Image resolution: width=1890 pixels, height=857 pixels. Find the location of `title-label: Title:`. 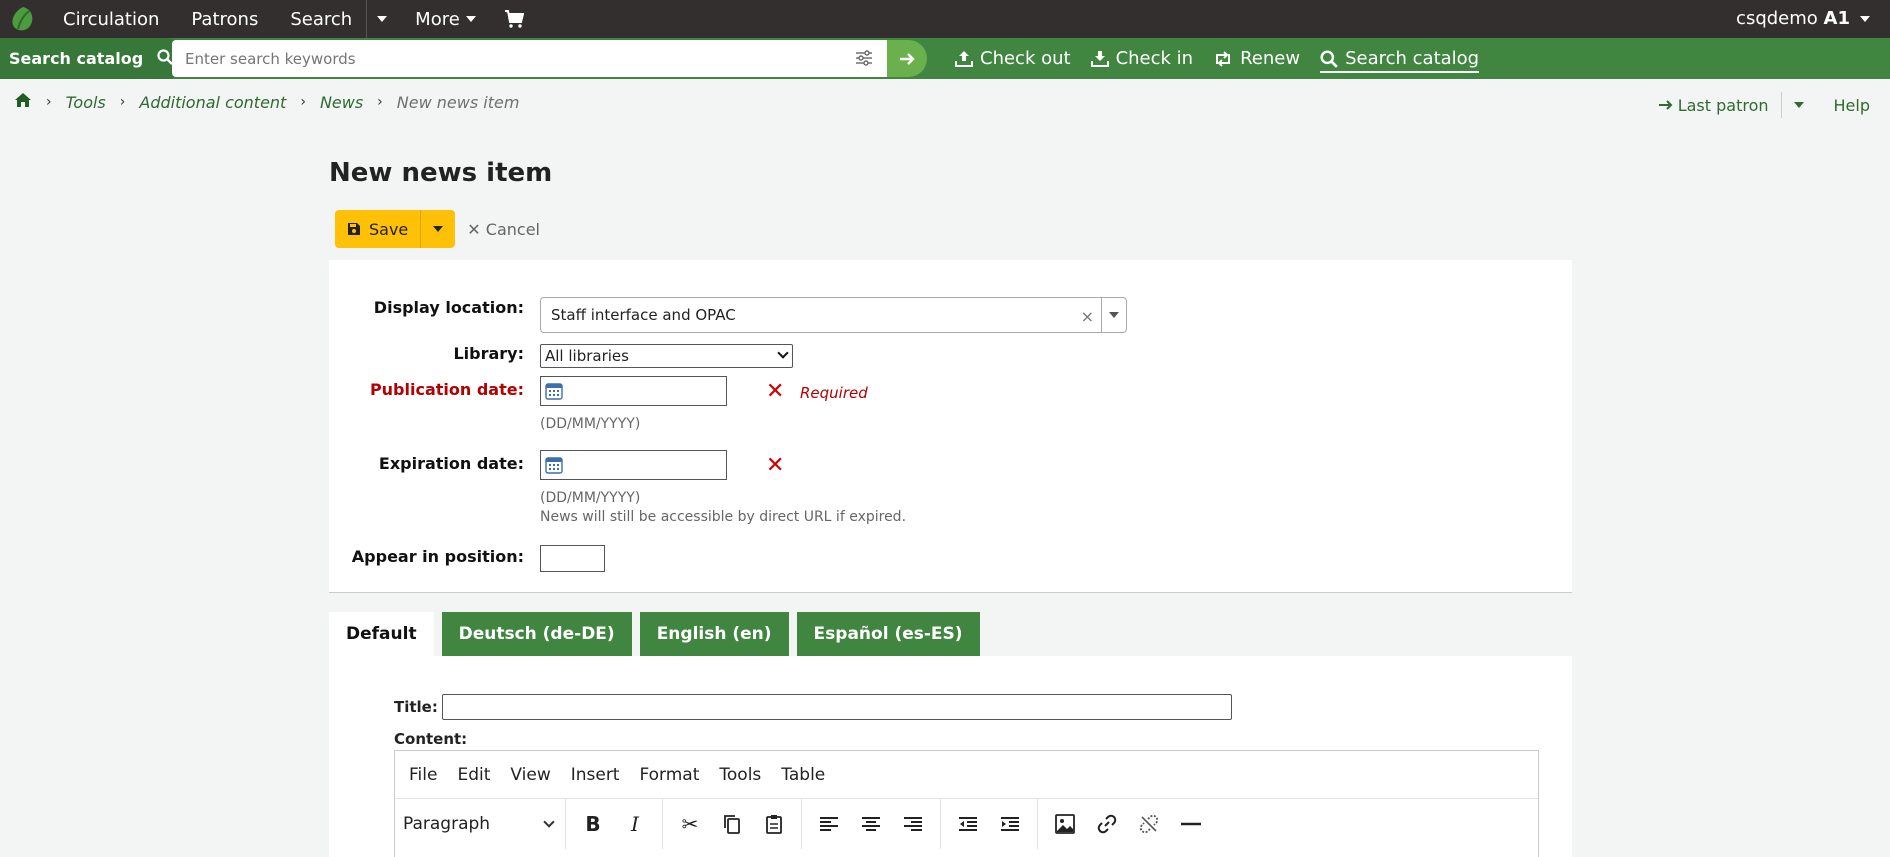

title-label: Title: is located at coordinates (416, 707).